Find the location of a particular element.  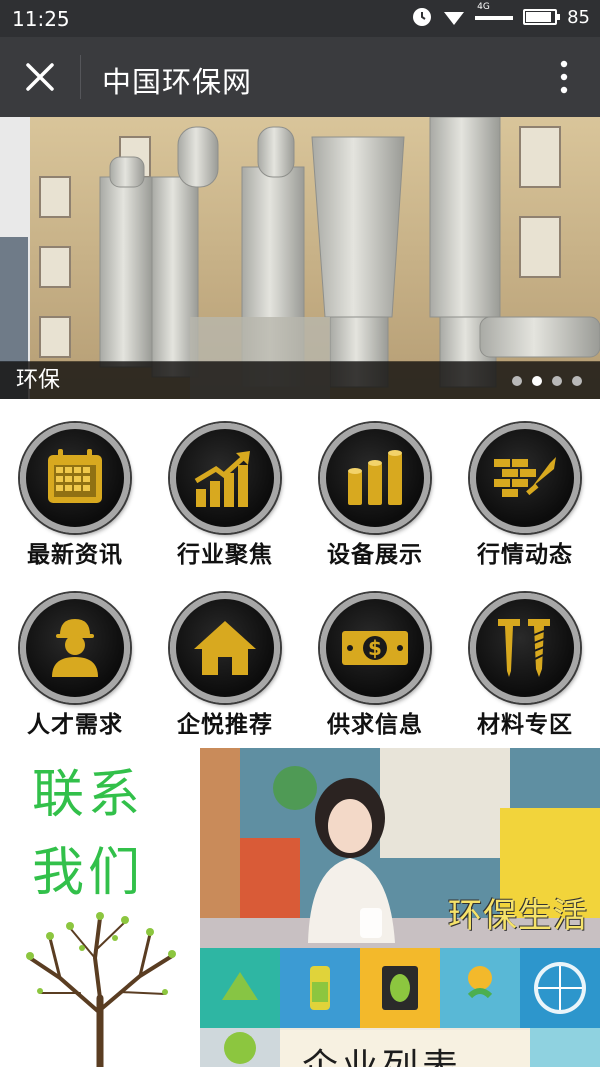

category-talent-needs: 人才需求 is located at coordinates (75, 660).